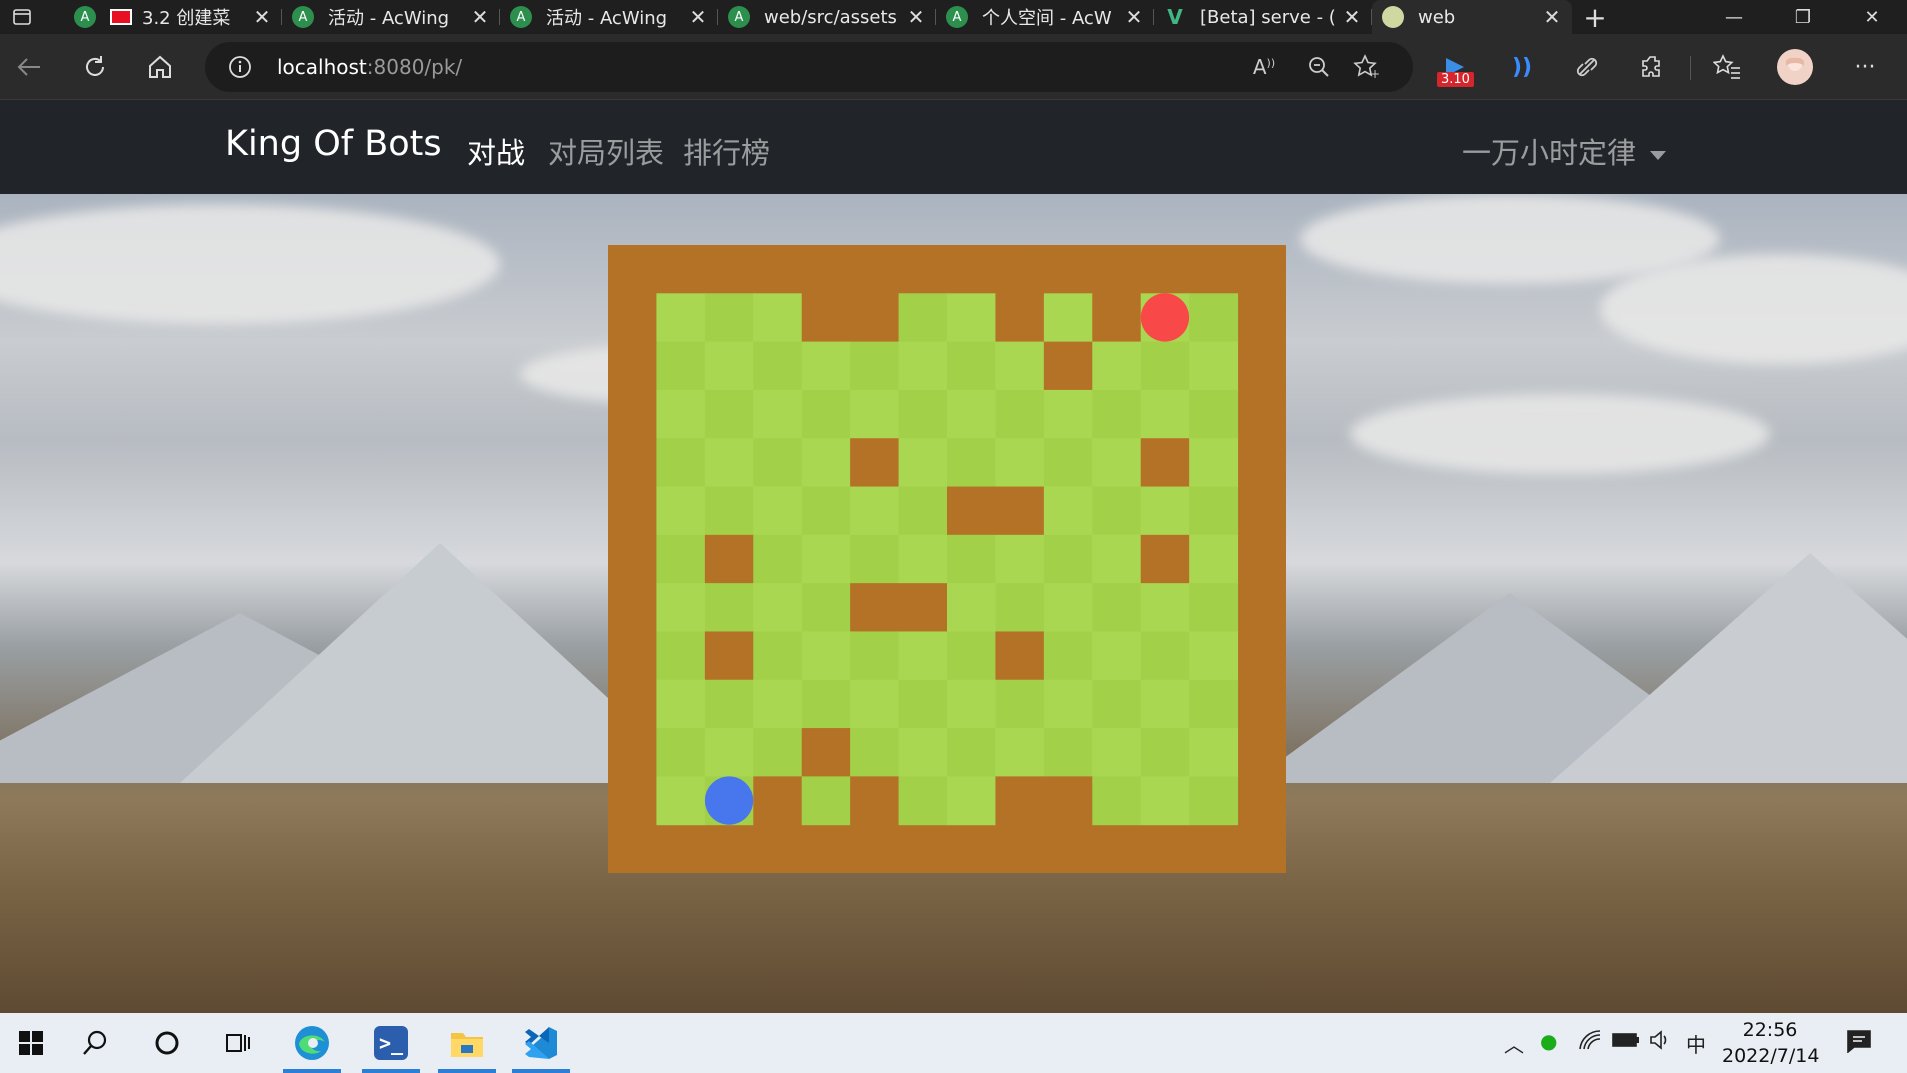 The height and width of the screenshot is (1073, 1907). Describe the element at coordinates (726, 151) in the screenshot. I see `nav-link-ranklist: 排行榜` at that location.